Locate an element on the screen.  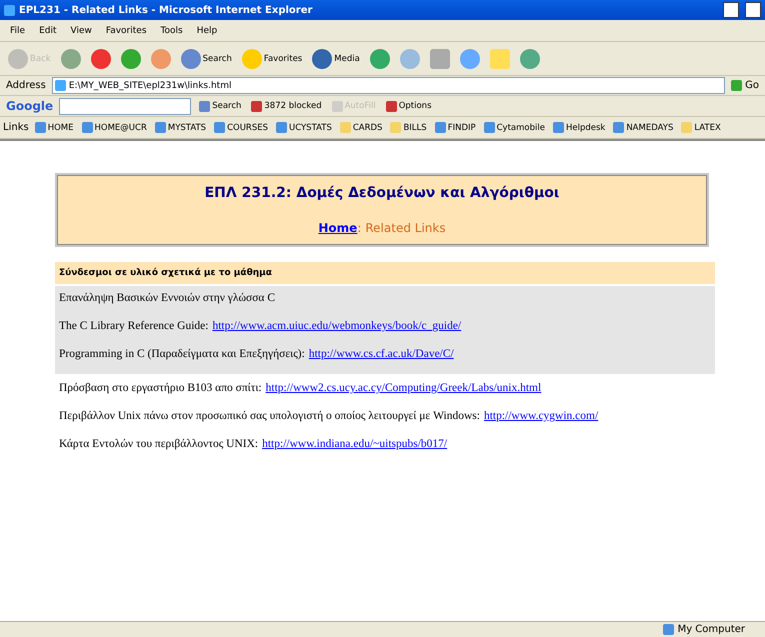
link-bar-item: COURSES is located at coordinates (241, 127).